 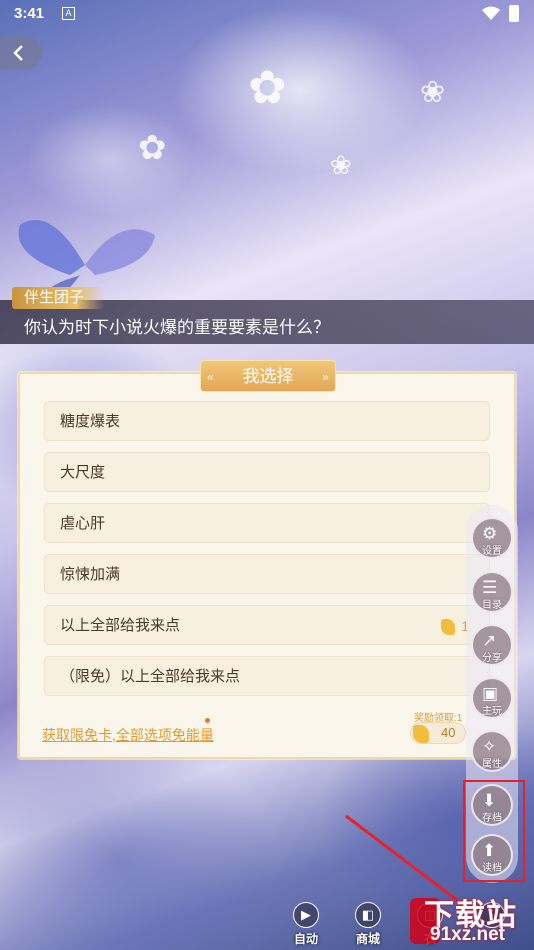 I want to click on choice-option: 惊悚加满, so click(x=267, y=574).